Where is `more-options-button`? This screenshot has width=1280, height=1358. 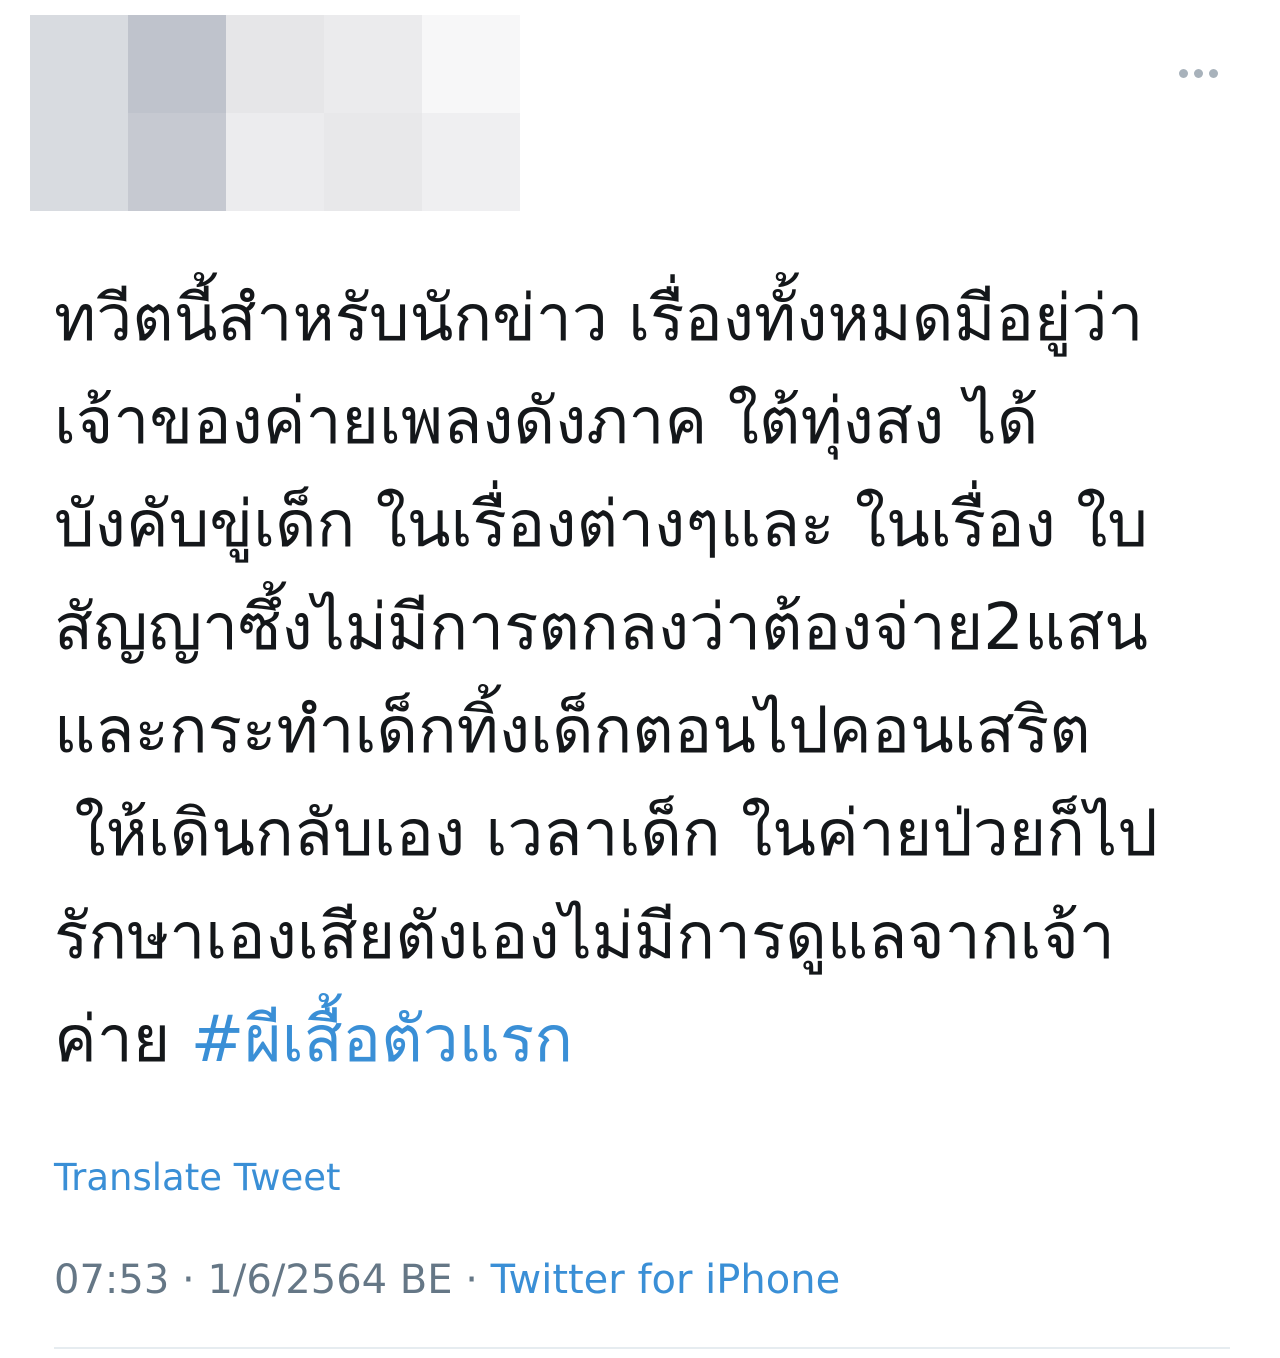
more-options-button is located at coordinates (1198, 73).